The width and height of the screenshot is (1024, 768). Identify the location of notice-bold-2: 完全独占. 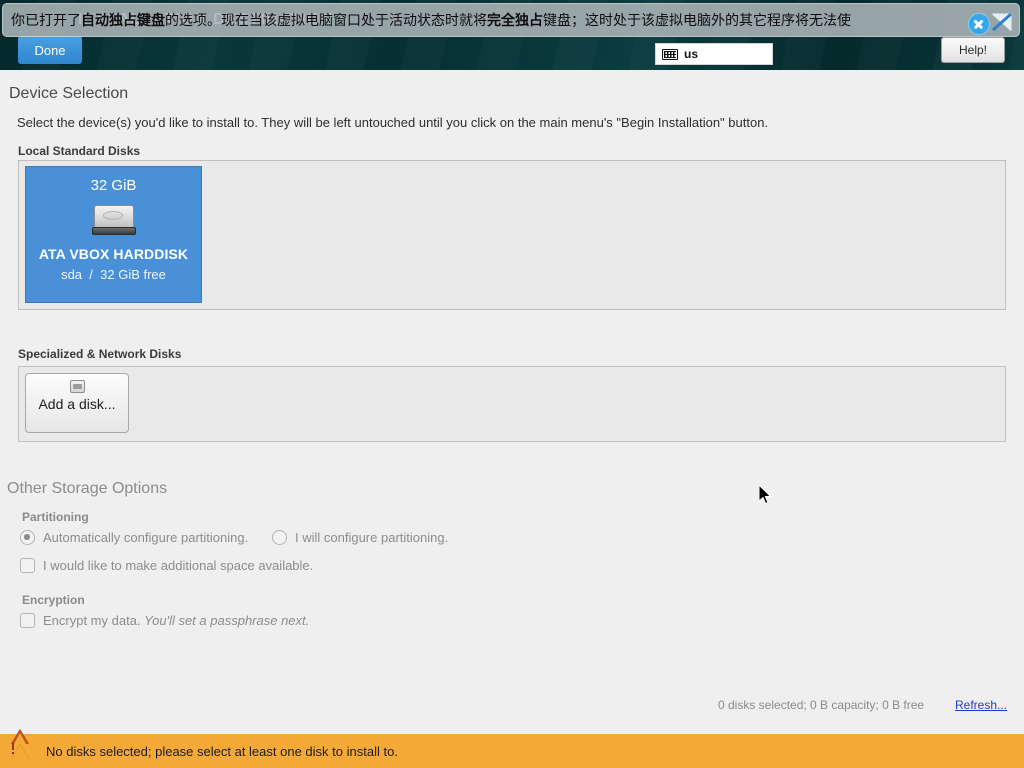
(515, 20).